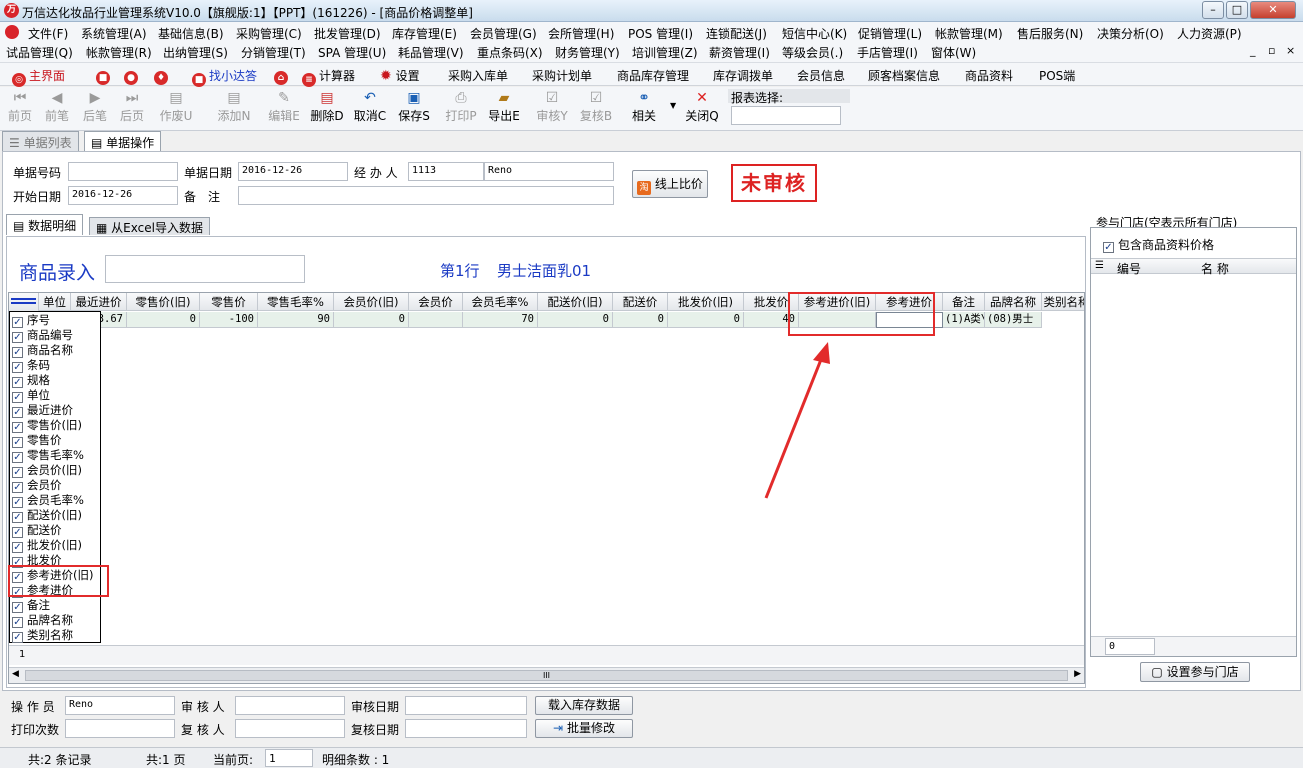 The height and width of the screenshot is (768, 1303). Describe the element at coordinates (42, 350) in the screenshot. I see `column-option-2: ✓ 商品名称` at that location.